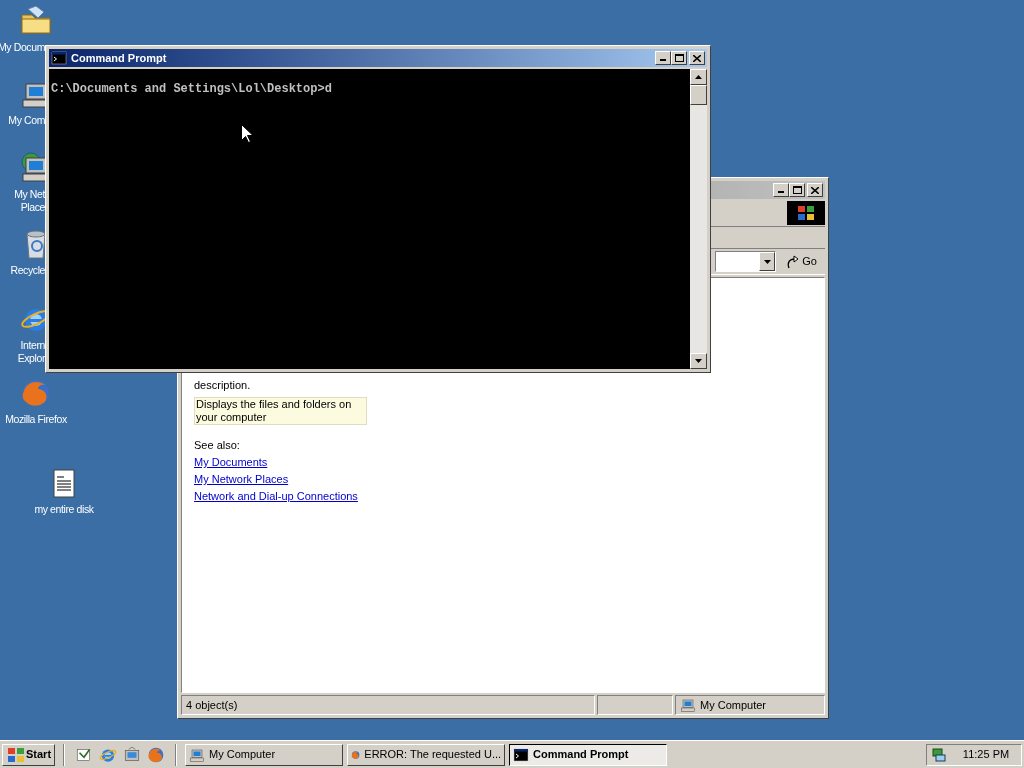  Describe the element at coordinates (36, 419) in the screenshot. I see `desktop-icon-label: Mozilla Firefox` at that location.